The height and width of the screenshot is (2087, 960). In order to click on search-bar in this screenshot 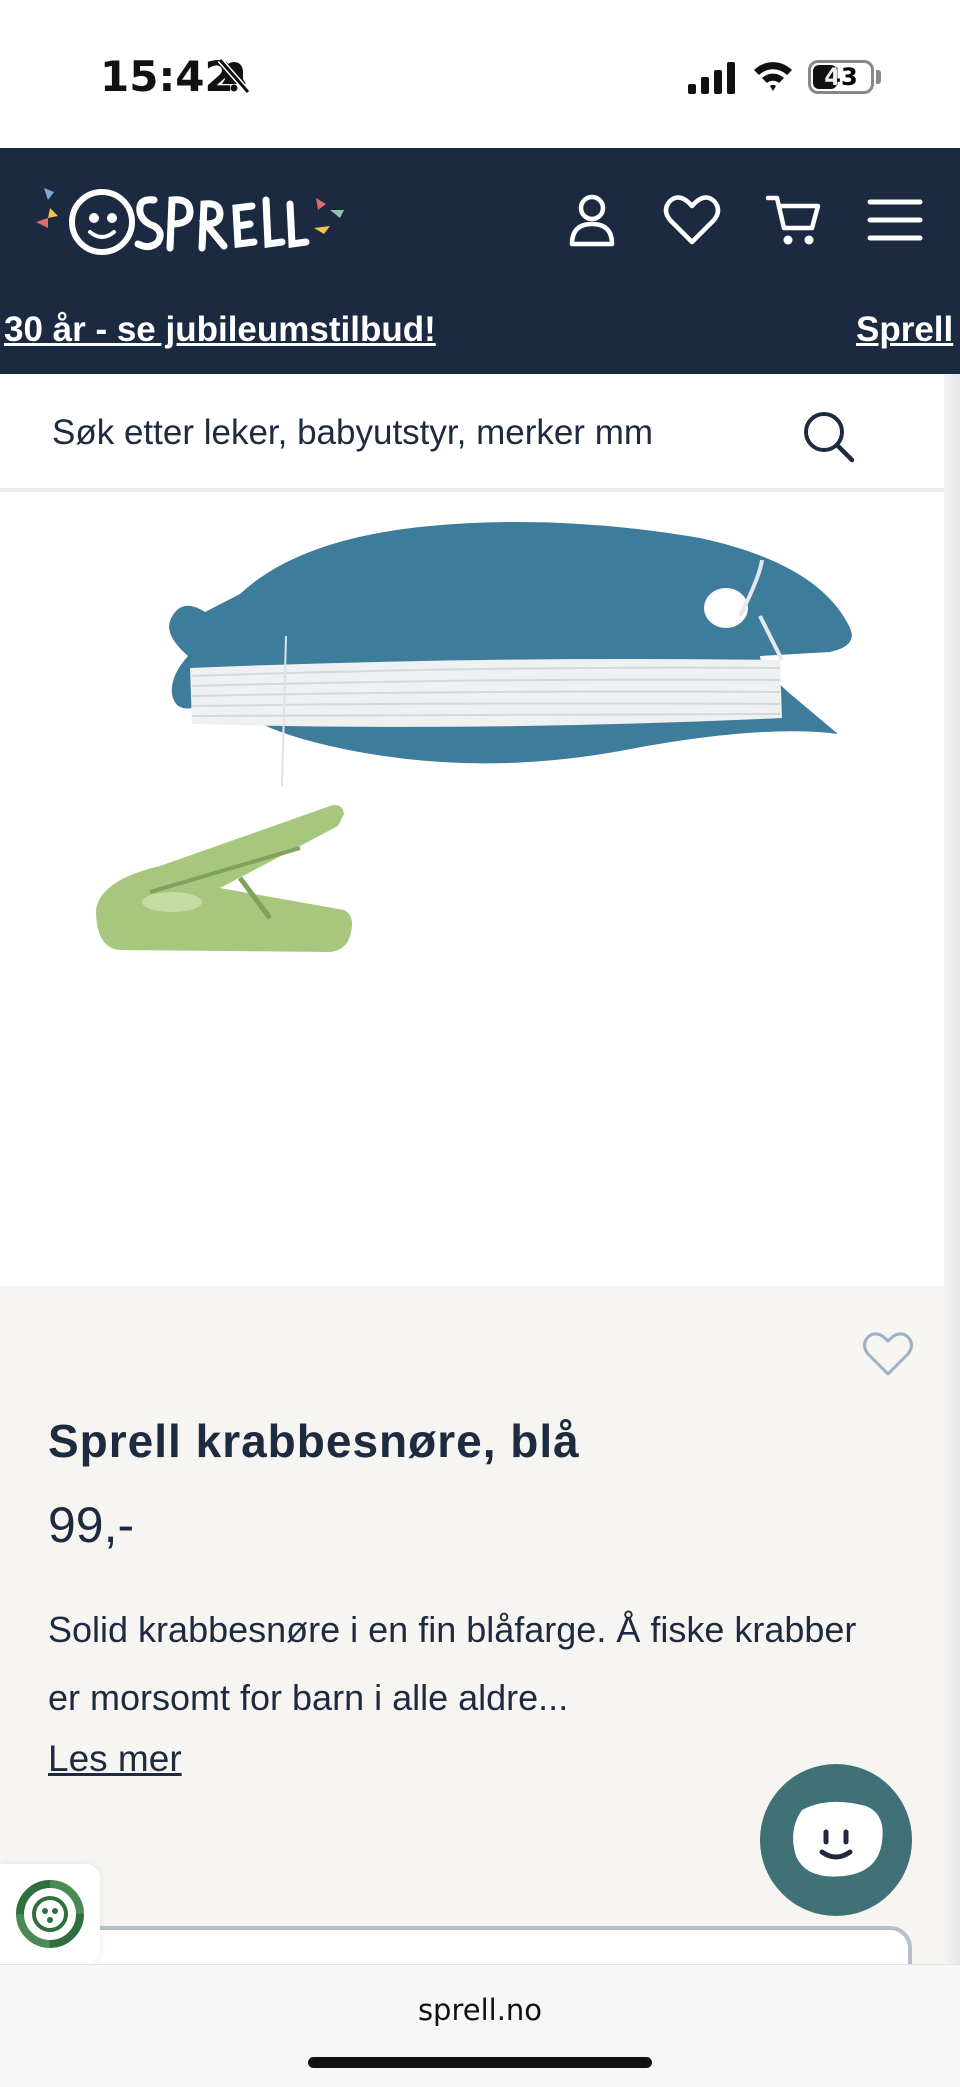, I will do `click(480, 433)`.